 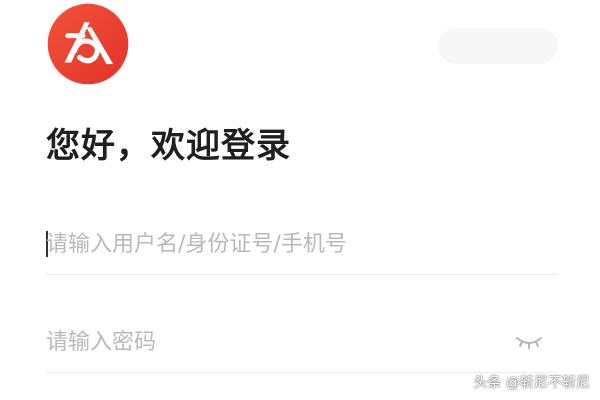 I want to click on password-field, so click(x=302, y=342).